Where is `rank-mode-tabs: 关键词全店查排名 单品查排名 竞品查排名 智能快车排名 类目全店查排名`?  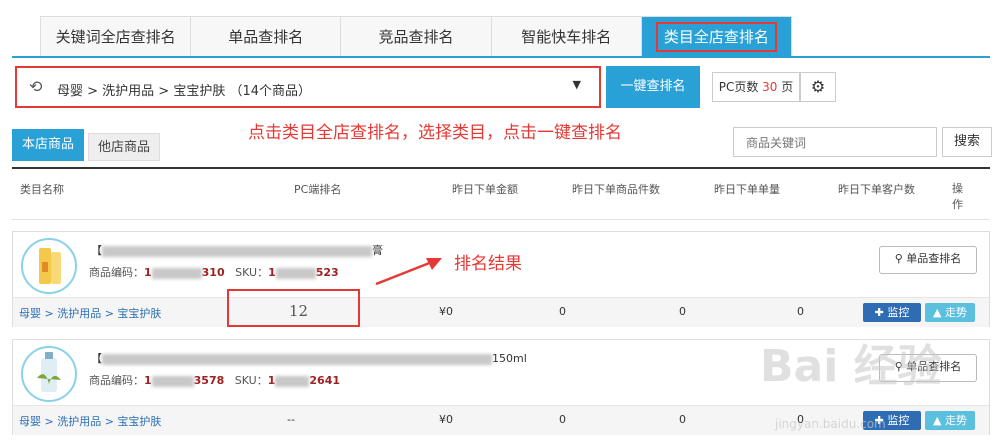
rank-mode-tabs: 关键词全店查排名 单品查排名 竞品查排名 智能快车排名 类目全店查排名 is located at coordinates (416, 36).